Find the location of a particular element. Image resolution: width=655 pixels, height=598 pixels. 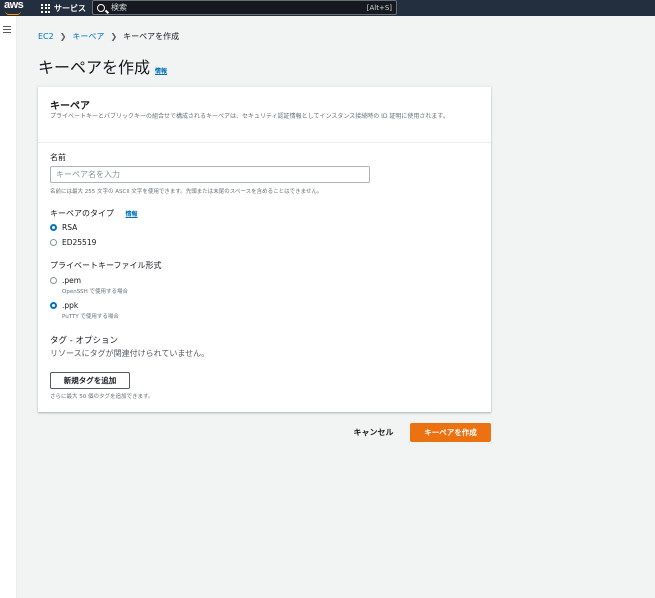

add-tag-button: 新規タグを追加 is located at coordinates (90, 380).